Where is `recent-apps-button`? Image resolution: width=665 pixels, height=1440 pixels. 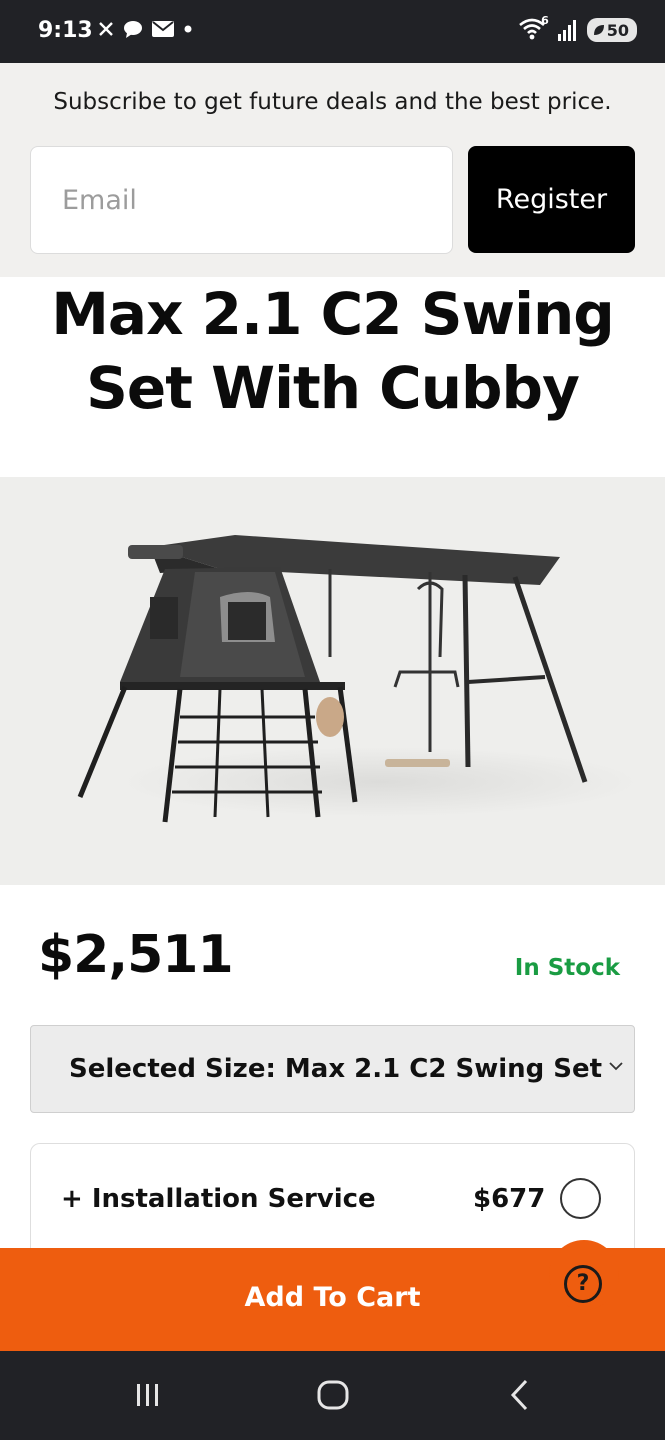 recent-apps-button is located at coordinates (148, 1395).